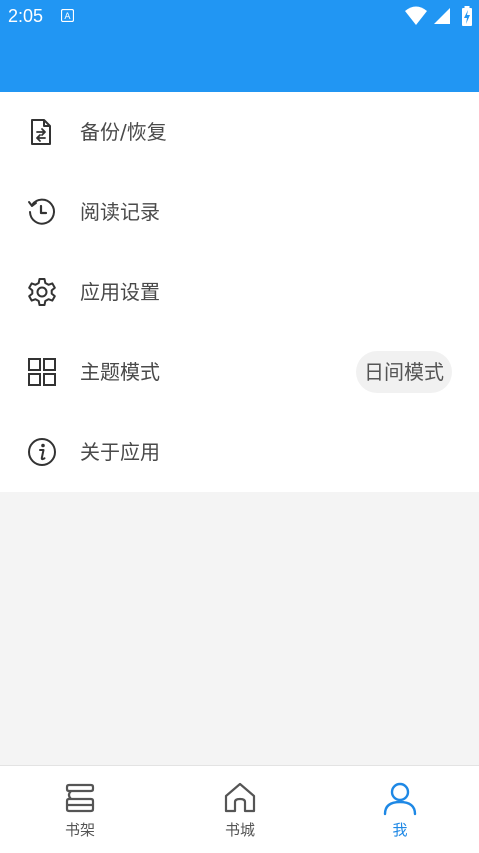  Describe the element at coordinates (79, 830) in the screenshot. I see `tab-label: 书架` at that location.